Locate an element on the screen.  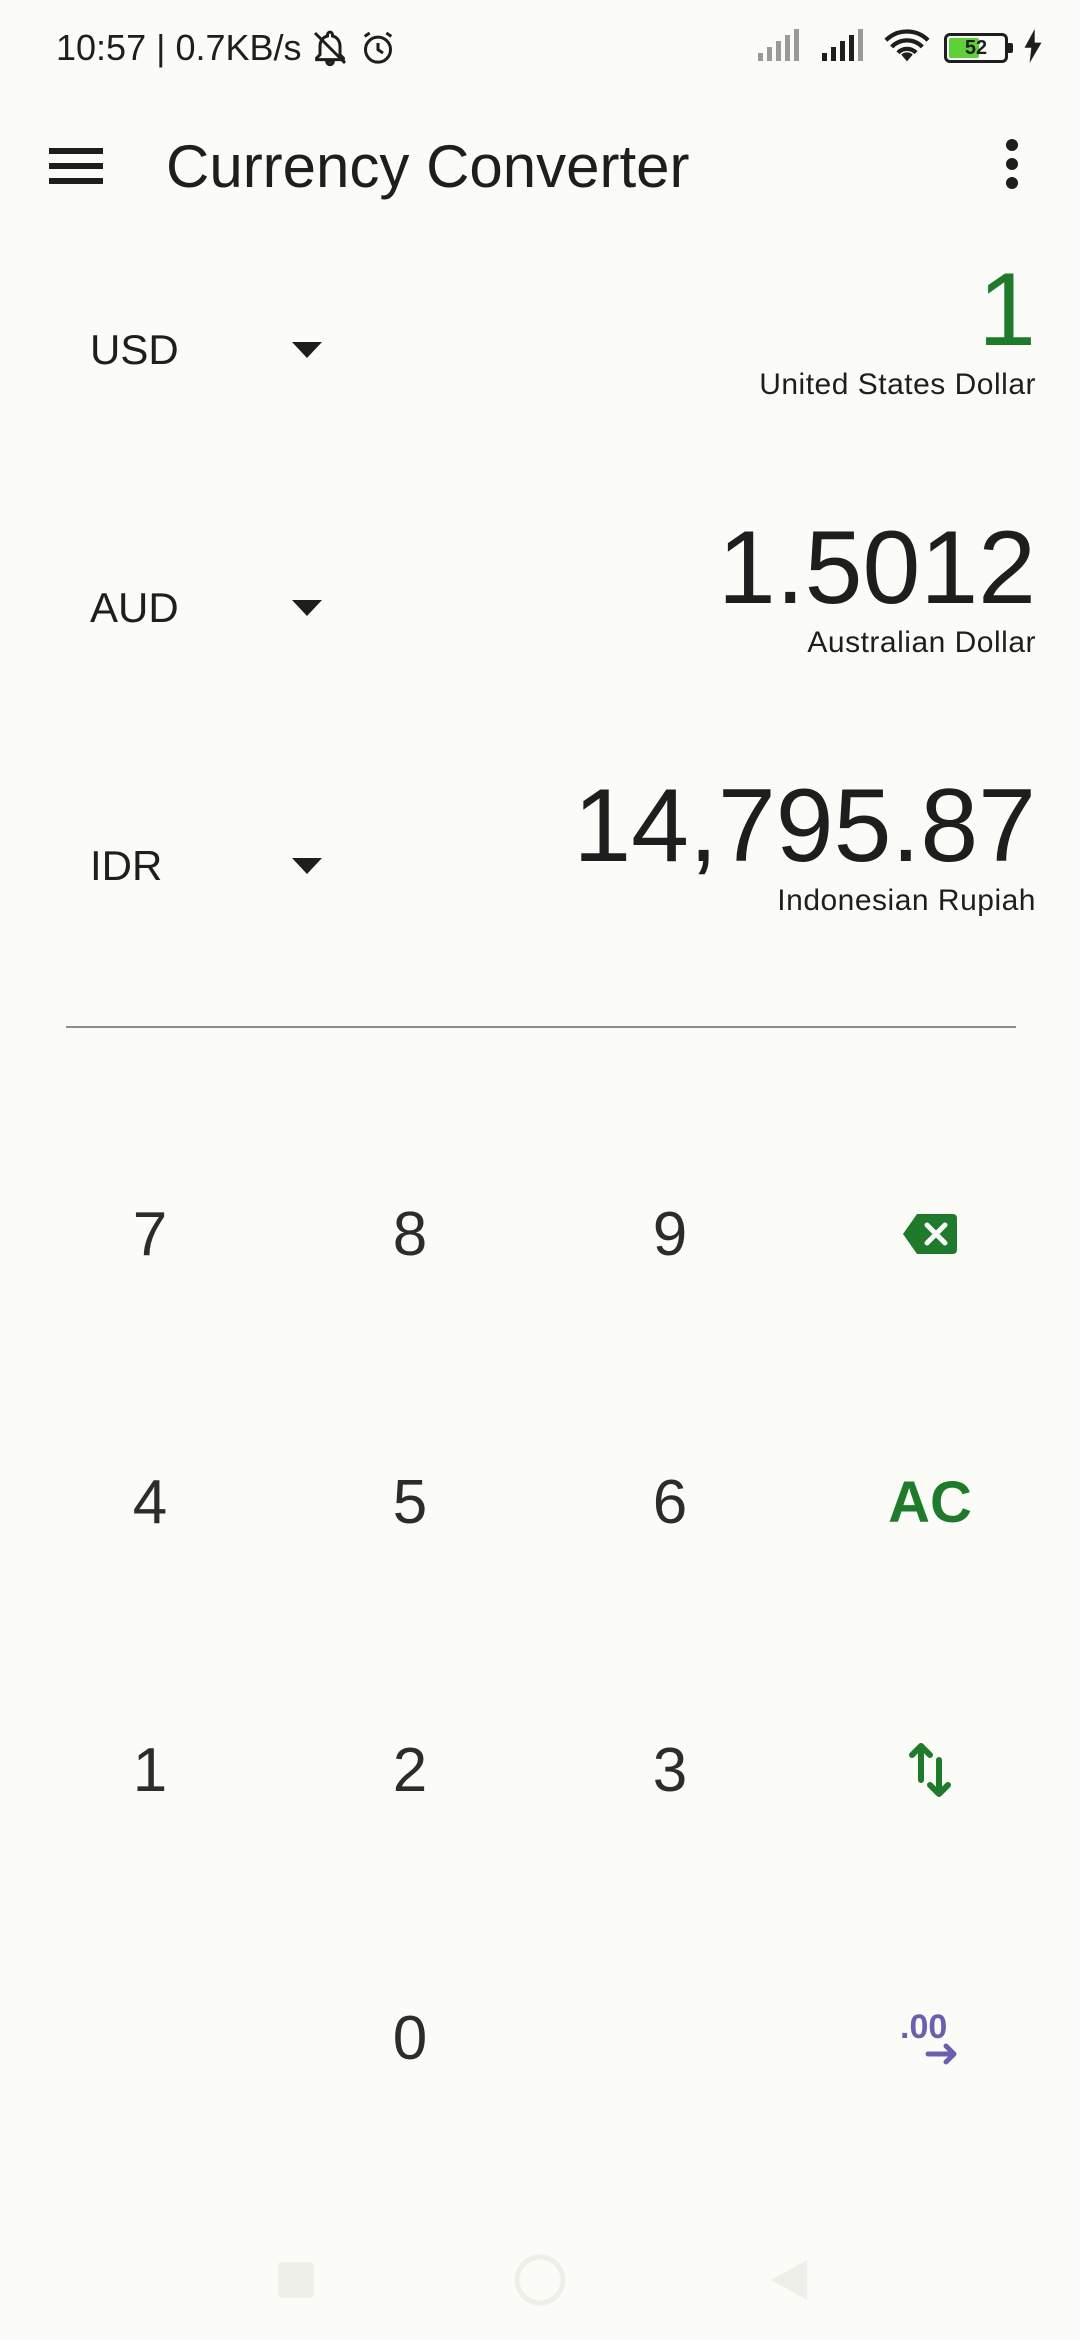
currency-name: Australian Dollar is located at coordinates (921, 642).